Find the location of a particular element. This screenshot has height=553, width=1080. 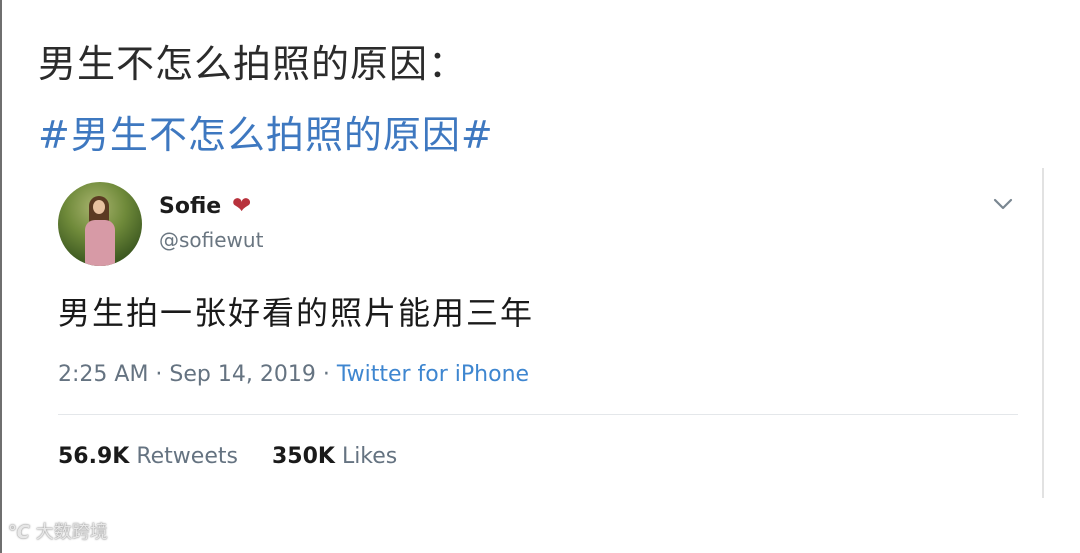

likes-stat: 350K Likes is located at coordinates (334, 456).